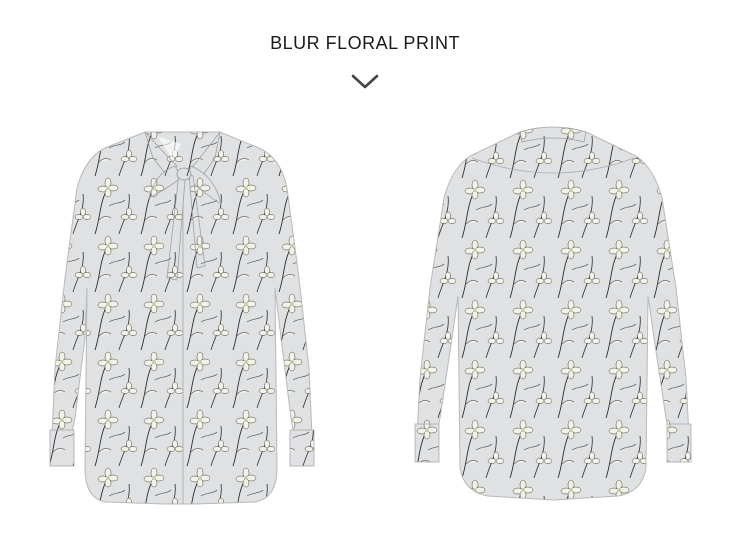 This screenshot has height=535, width=730. I want to click on chevron-down-icon, so click(365, 81).